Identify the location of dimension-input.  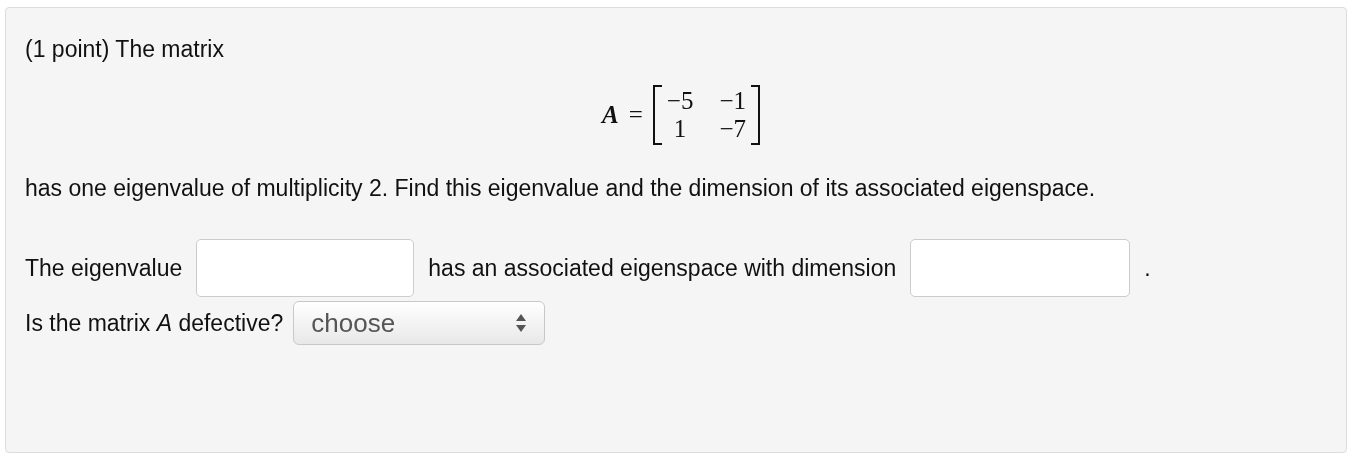
(1020, 268).